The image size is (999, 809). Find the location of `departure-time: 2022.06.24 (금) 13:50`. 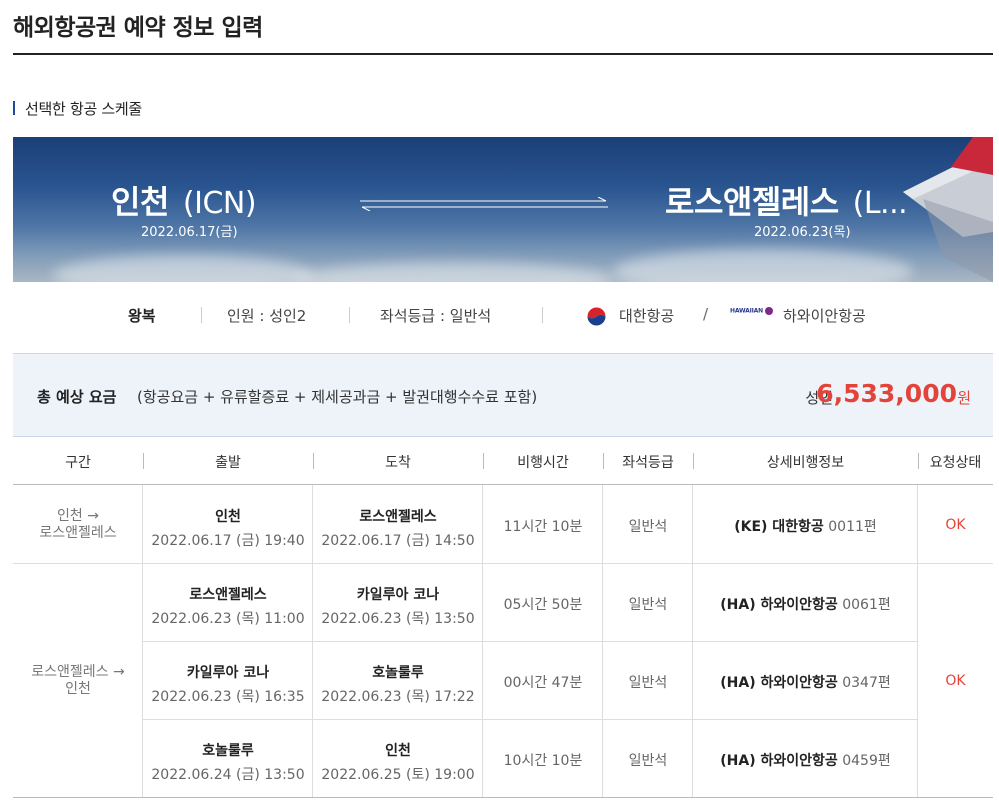

departure-time: 2022.06.24 (금) 13:50 is located at coordinates (228, 775).